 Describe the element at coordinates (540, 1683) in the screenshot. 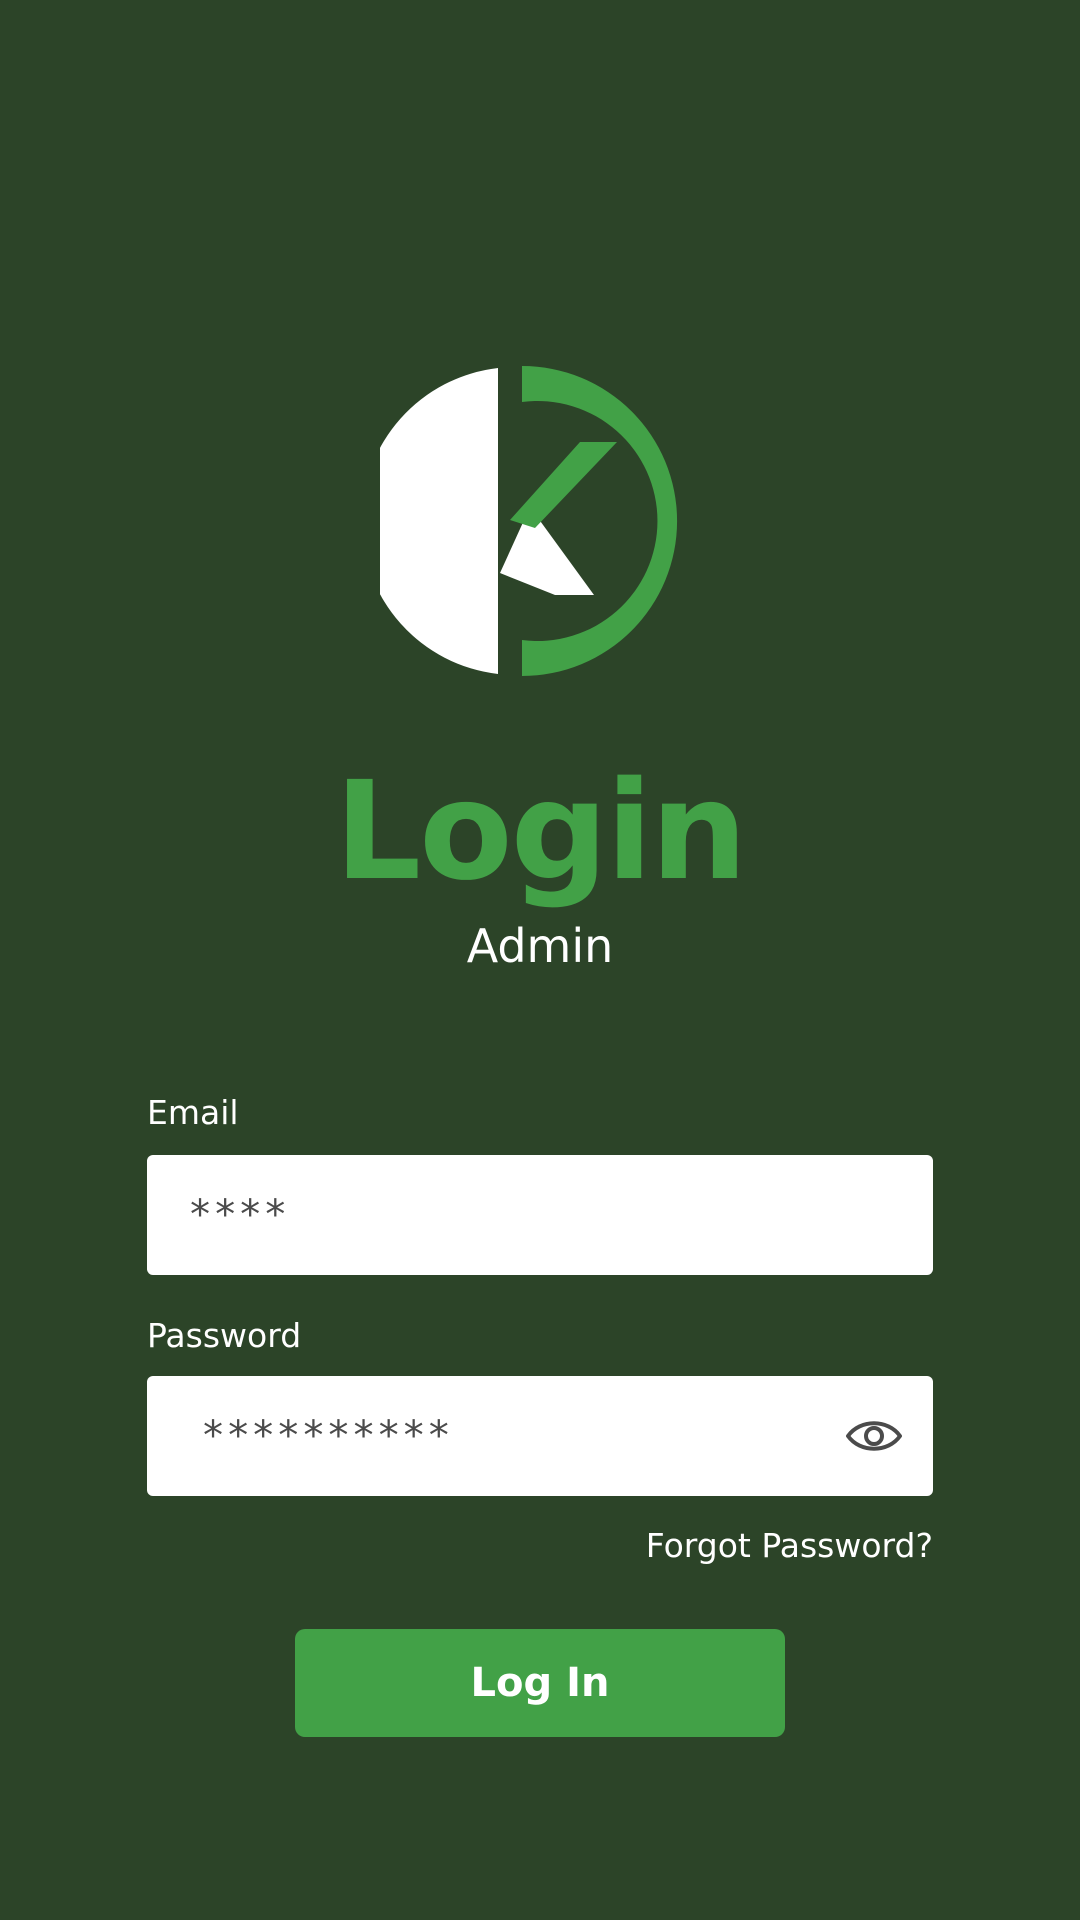

I see `login-button: Log In` at that location.